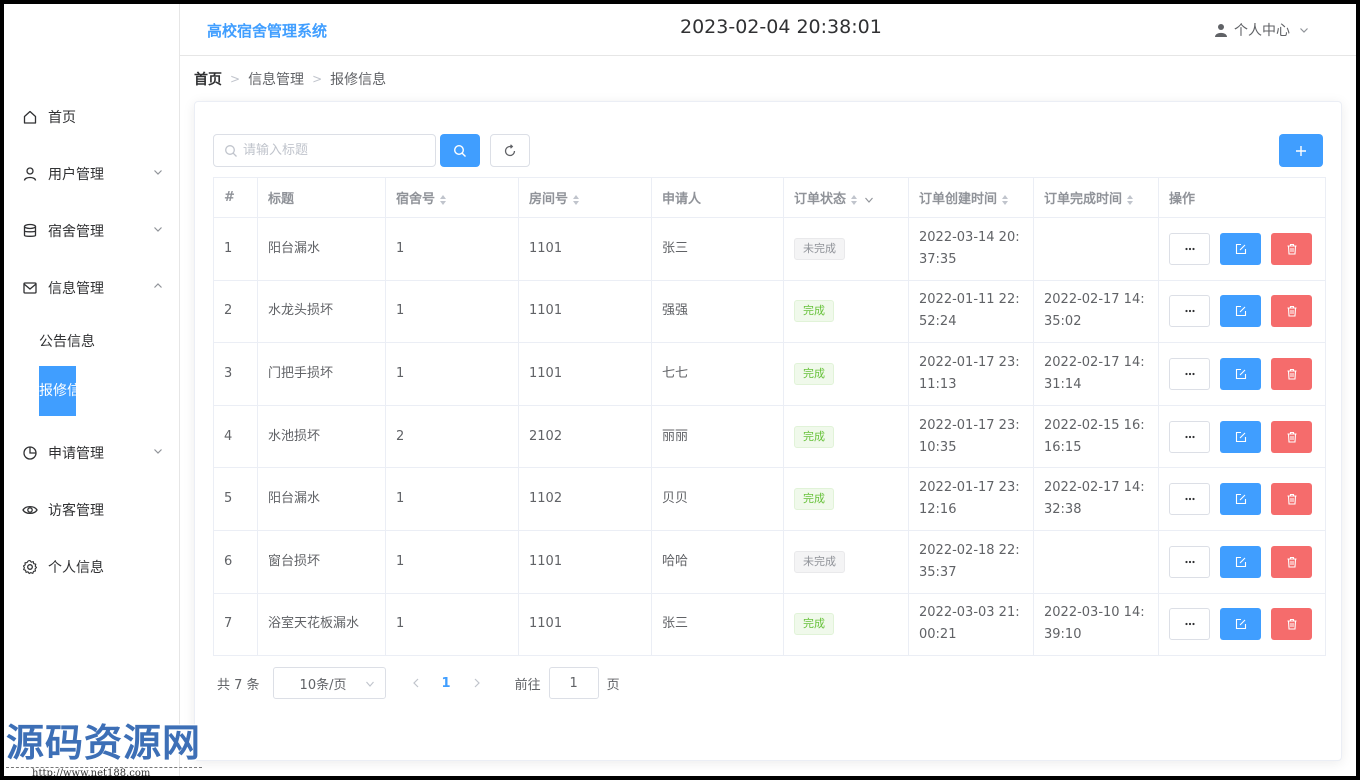 This screenshot has width=1360, height=780. Describe the element at coordinates (452, 197) in the screenshot. I see `column-header-dorm: 宿舍号` at that location.